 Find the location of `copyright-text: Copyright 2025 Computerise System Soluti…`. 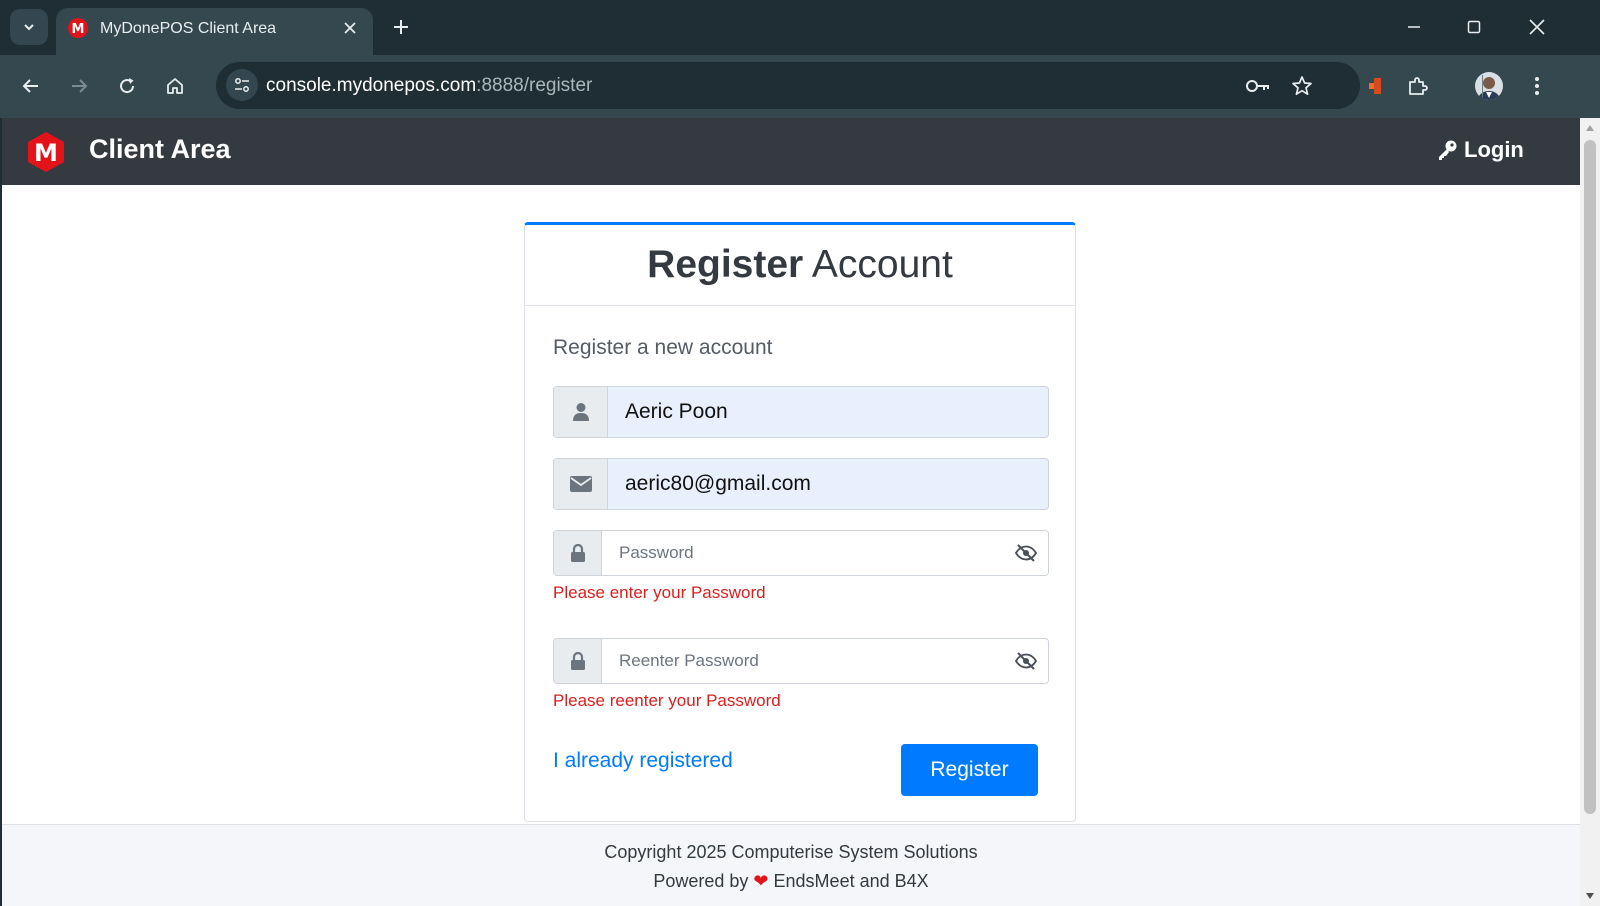

copyright-text: Copyright 2025 Computerise System Soluti… is located at coordinates (791, 852).